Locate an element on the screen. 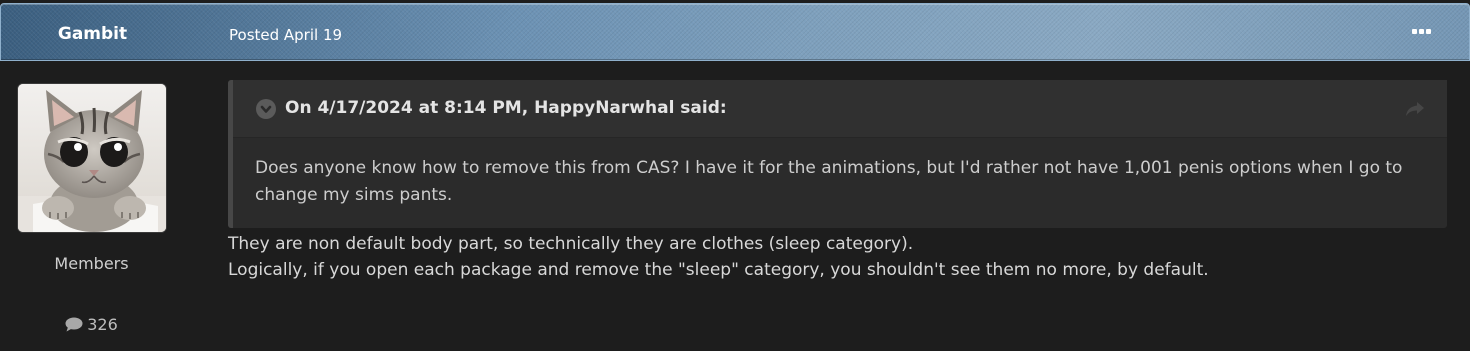 The height and width of the screenshot is (351, 1470). member-group: Members is located at coordinates (91, 263).